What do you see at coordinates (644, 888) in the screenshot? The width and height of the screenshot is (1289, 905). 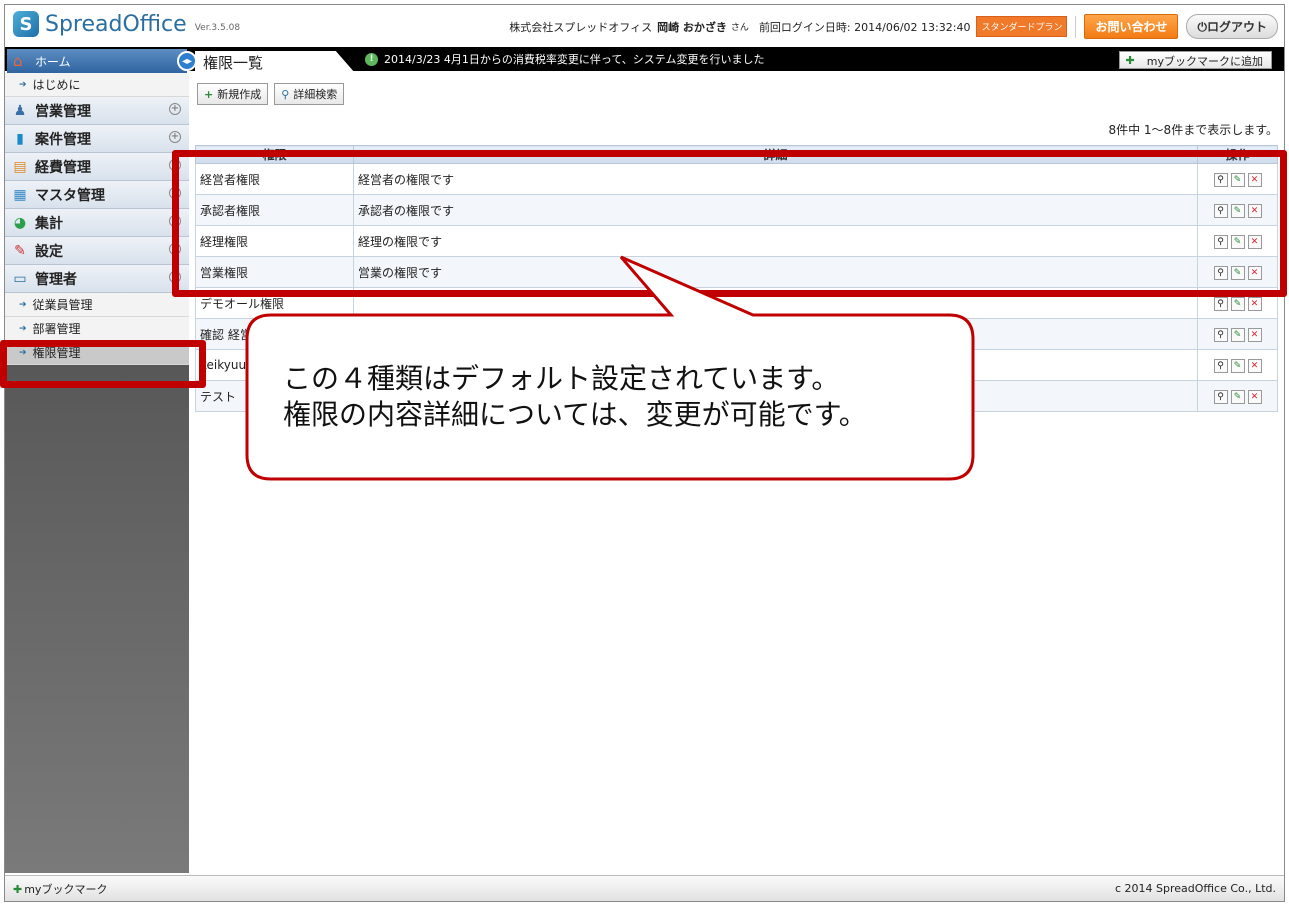 I see `footer: ✚ myブックマーク c 2014 SpreadOffice Co., Ltd.` at bounding box center [644, 888].